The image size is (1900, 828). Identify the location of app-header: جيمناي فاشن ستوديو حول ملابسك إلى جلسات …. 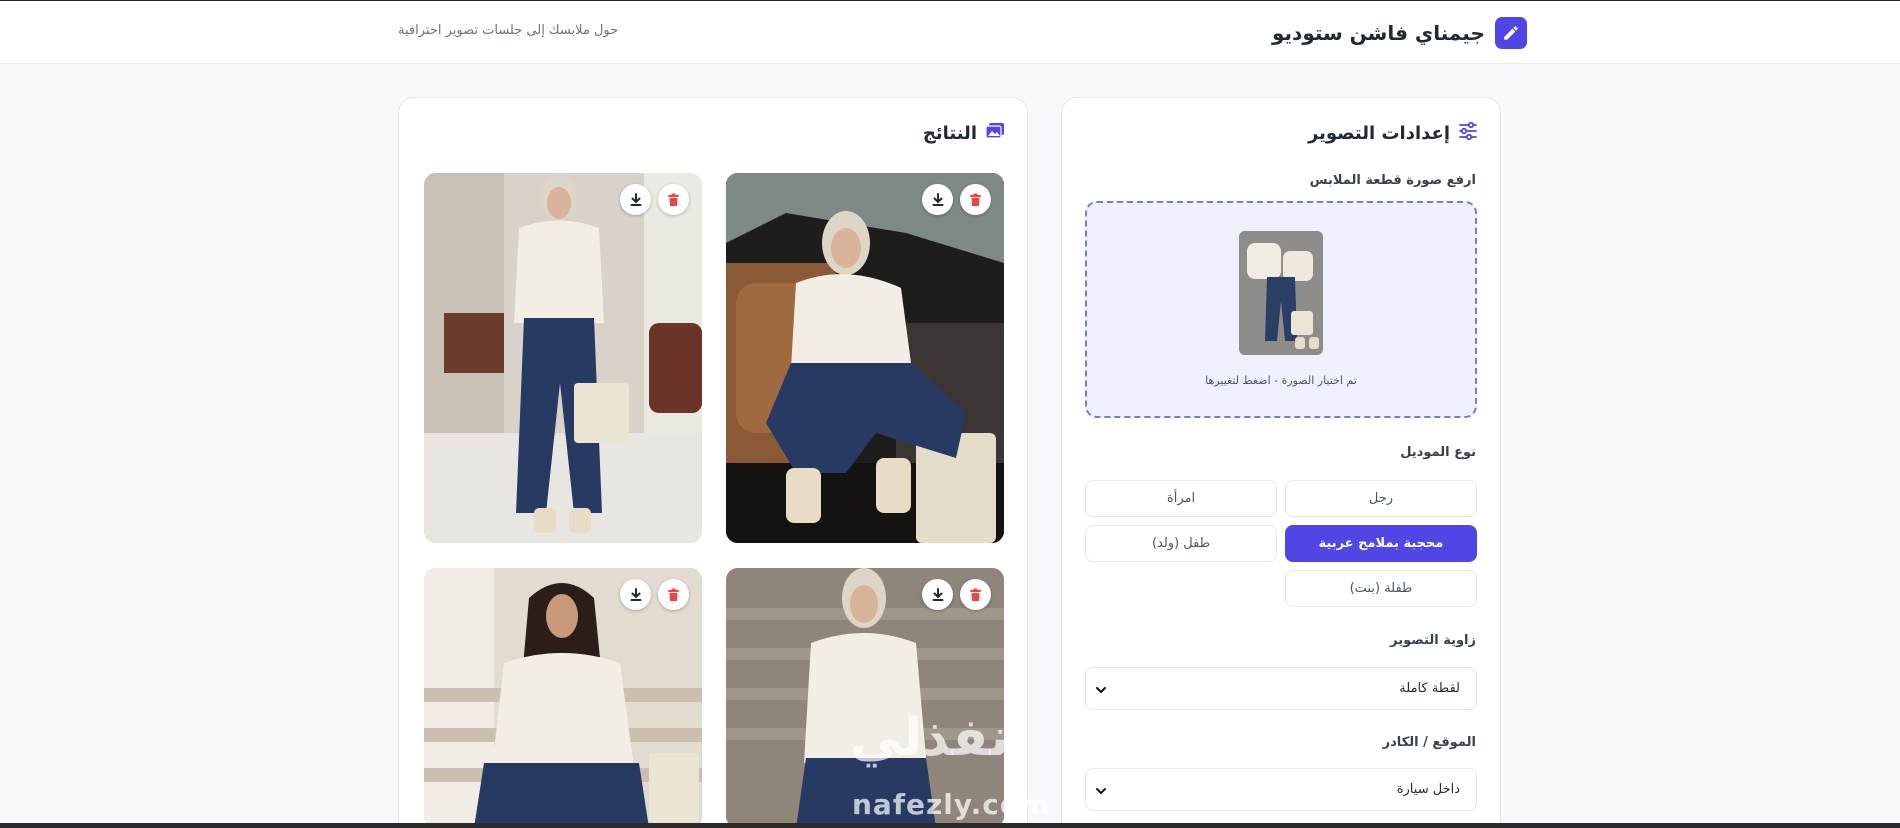
(950, 32).